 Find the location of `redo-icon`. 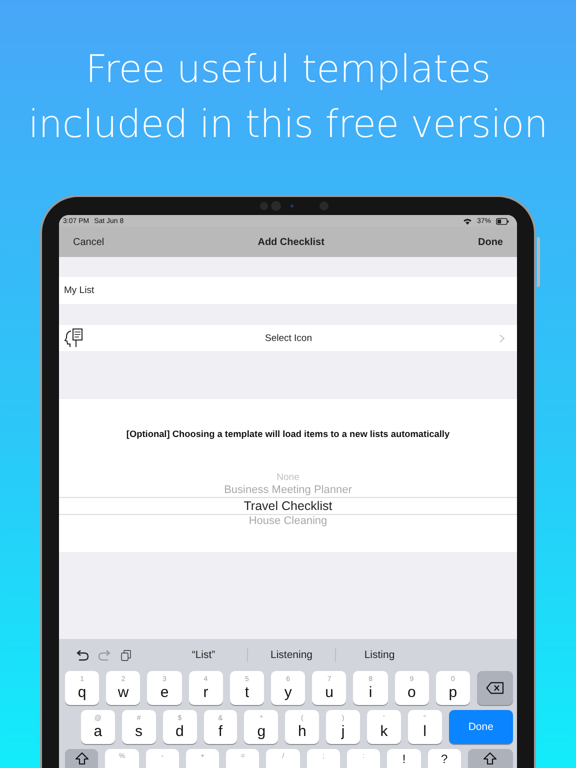

redo-icon is located at coordinates (105, 655).